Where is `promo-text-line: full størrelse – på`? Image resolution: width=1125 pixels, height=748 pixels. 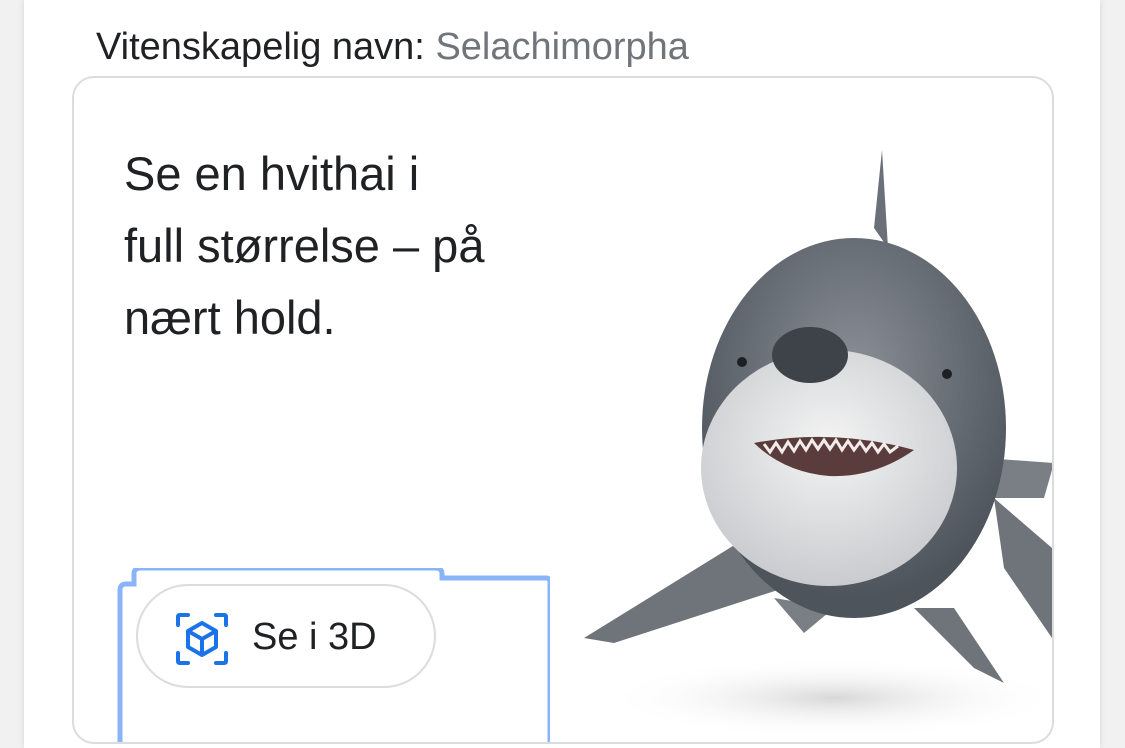 promo-text-line: full størrelse – på is located at coordinates (304, 245).